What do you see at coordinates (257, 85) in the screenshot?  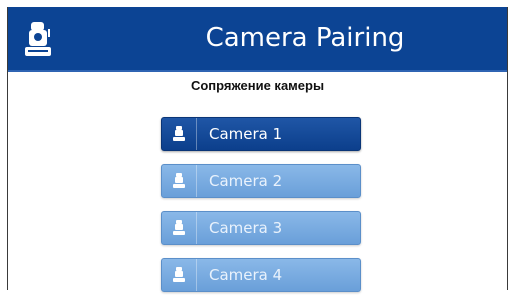 I see `page-subtitle: Сопряжение камеры` at bounding box center [257, 85].